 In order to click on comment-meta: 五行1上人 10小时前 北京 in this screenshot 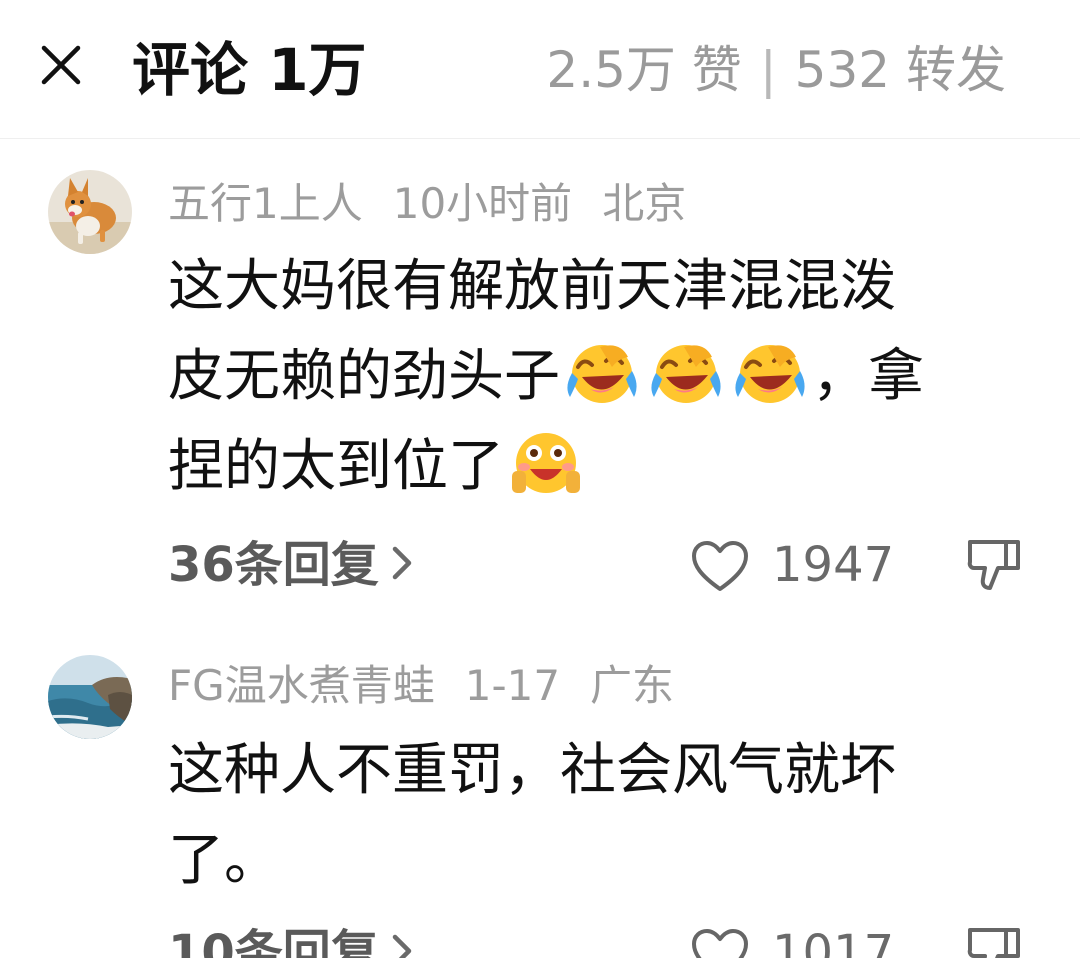, I will do `click(442, 204)`.